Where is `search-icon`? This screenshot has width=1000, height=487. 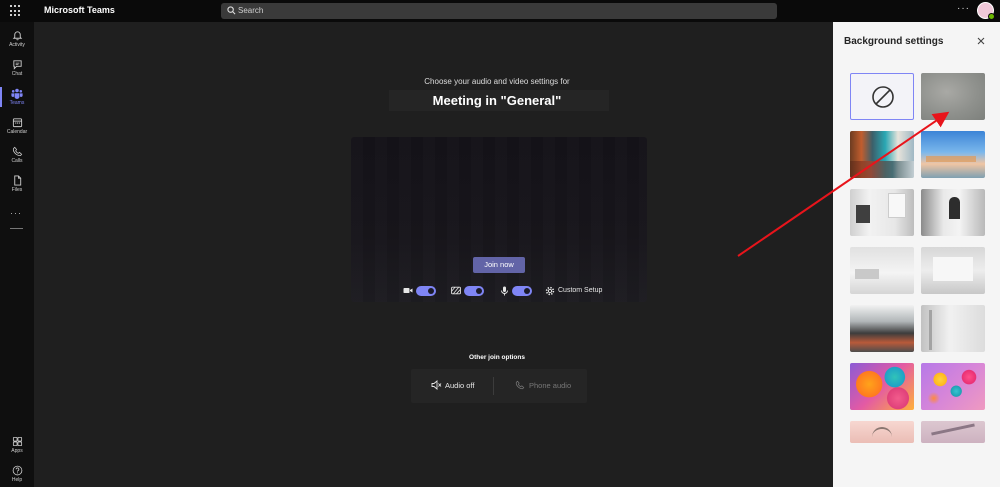
search-icon is located at coordinates (231, 10).